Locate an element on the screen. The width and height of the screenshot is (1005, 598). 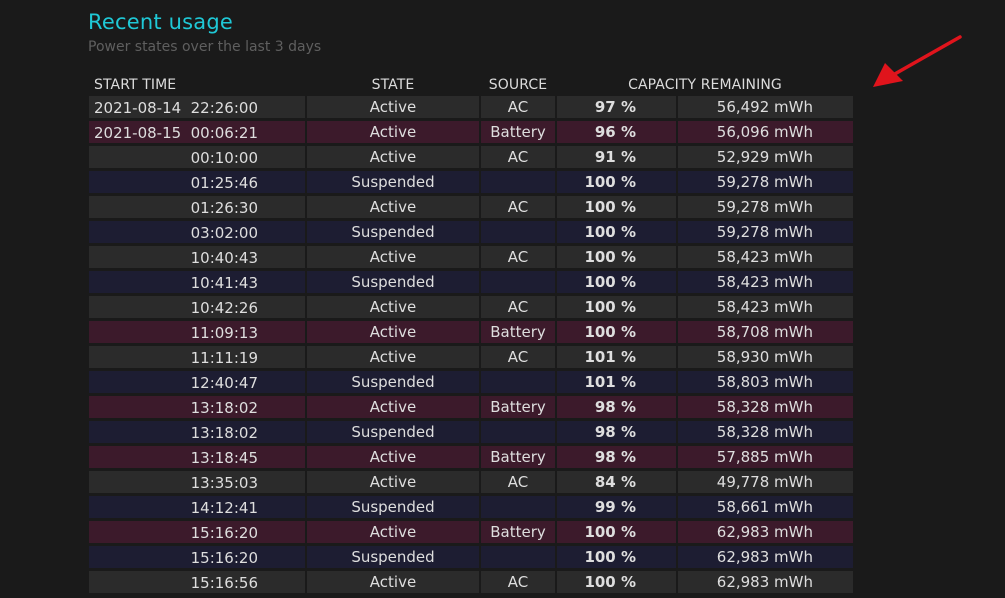
start-time: 11:11:19 is located at coordinates (224, 358).